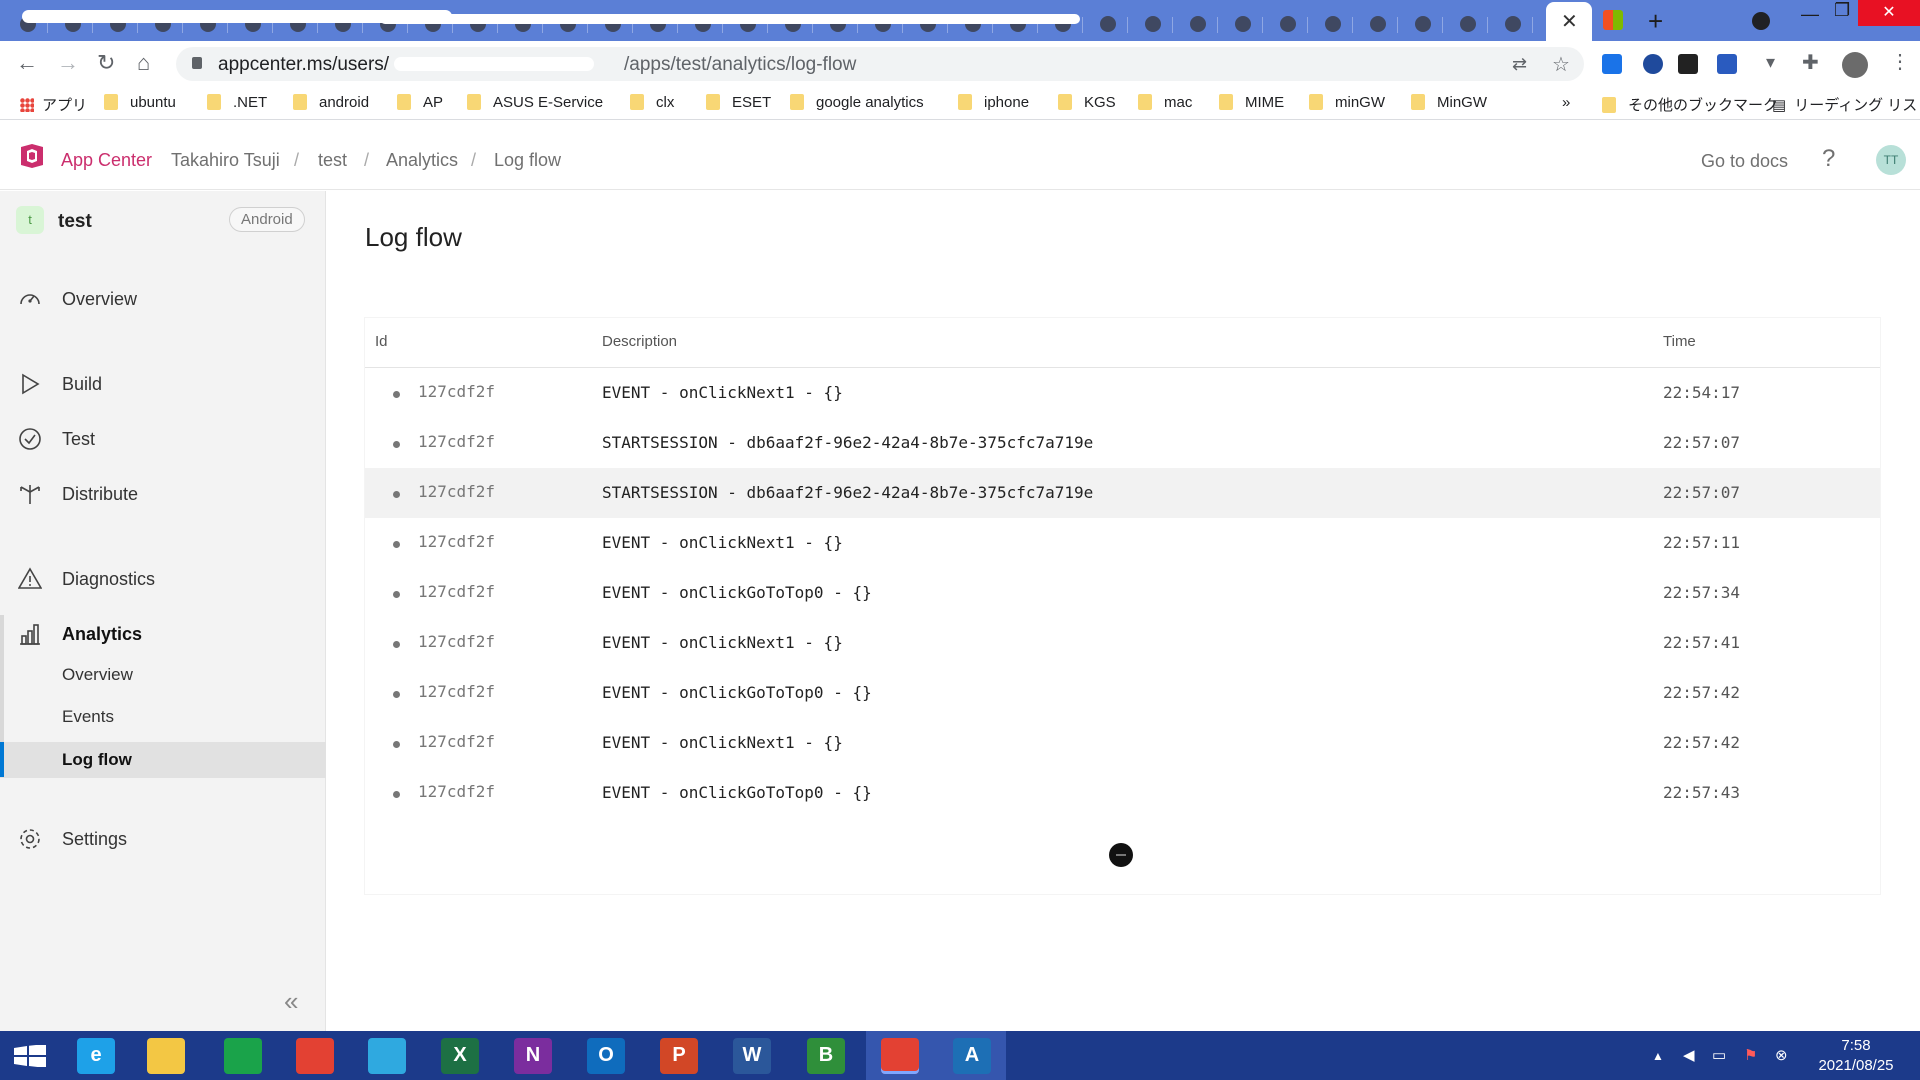 This screenshot has width=1920, height=1080. Describe the element at coordinates (143, 63) in the screenshot. I see `home-icon: ⌂` at that location.